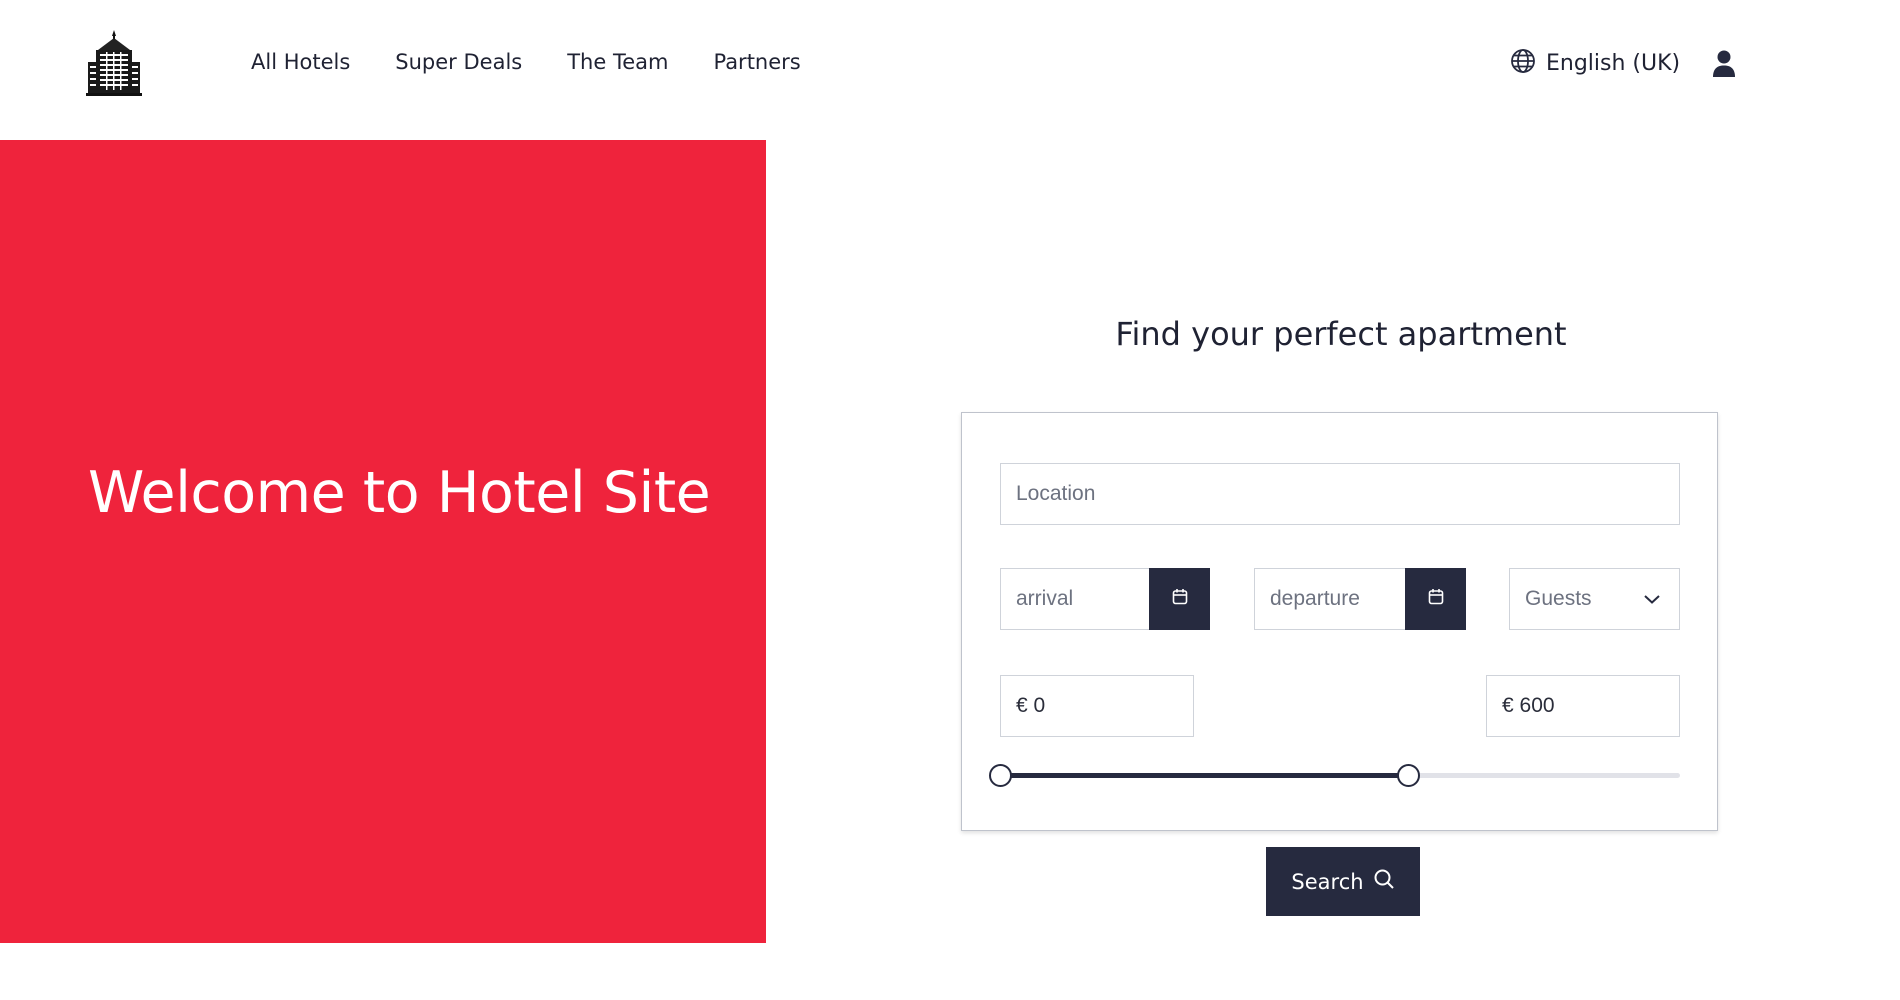 This screenshot has width=1900, height=1000. What do you see at coordinates (756, 62) in the screenshot?
I see `nav-partners: Partners` at bounding box center [756, 62].